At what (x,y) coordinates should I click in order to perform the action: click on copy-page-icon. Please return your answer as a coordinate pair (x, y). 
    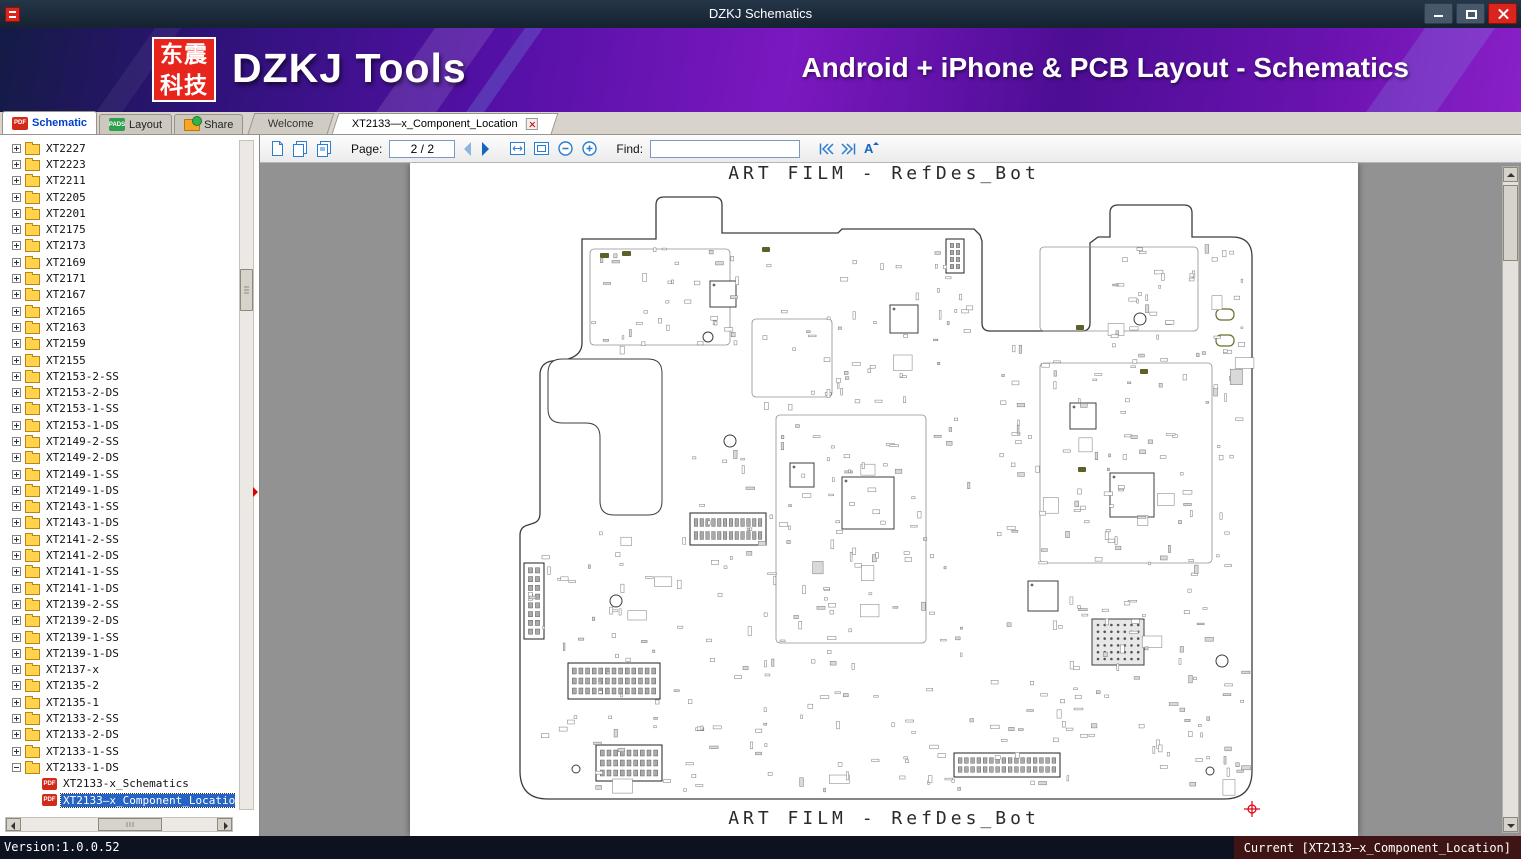
    Looking at the image, I should click on (300, 148).